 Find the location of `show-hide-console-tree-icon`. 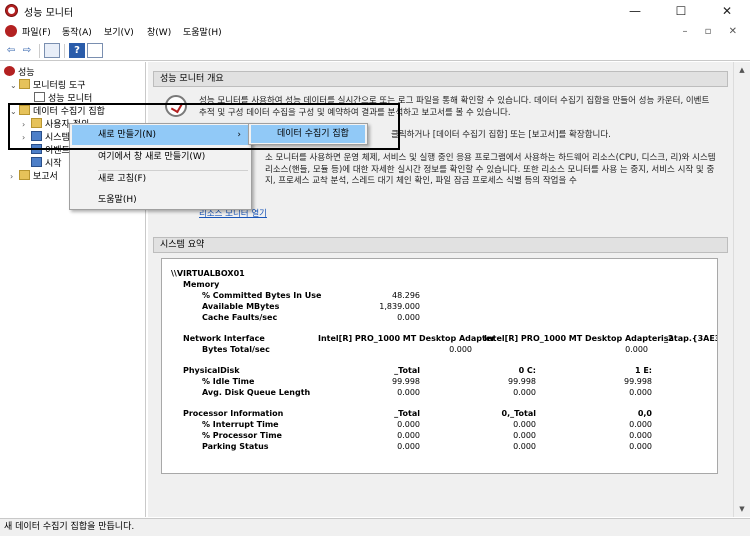

show-hide-console-tree-icon is located at coordinates (52, 50).